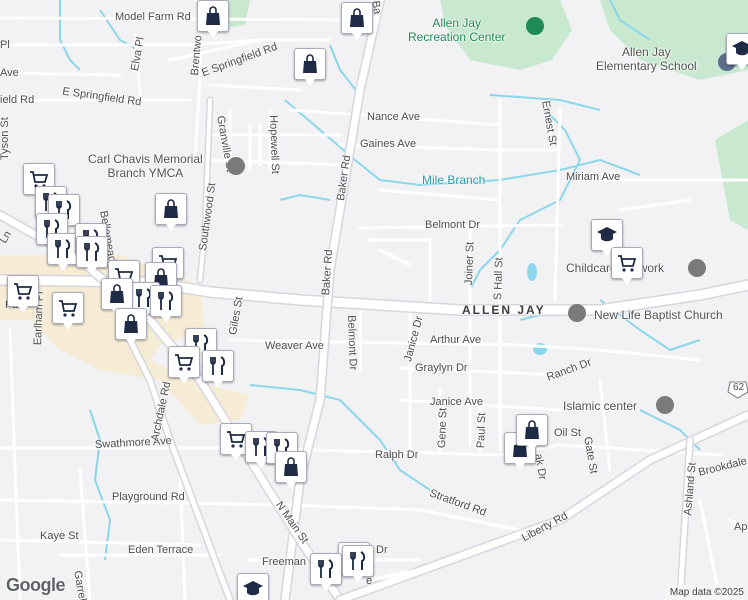 Image resolution: width=748 pixels, height=600 pixels. Describe the element at coordinates (5, 138) in the screenshot. I see `road-label-tyson: Tyson St` at that location.